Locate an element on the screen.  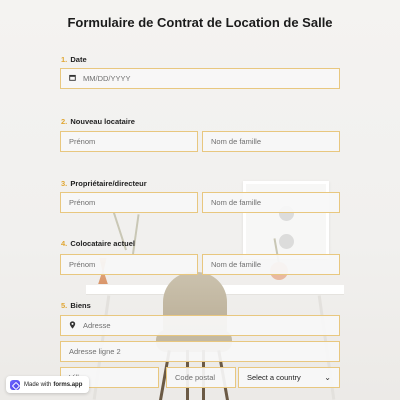
address-line2-input: Adresse ligne 2 is located at coordinates (200, 351).